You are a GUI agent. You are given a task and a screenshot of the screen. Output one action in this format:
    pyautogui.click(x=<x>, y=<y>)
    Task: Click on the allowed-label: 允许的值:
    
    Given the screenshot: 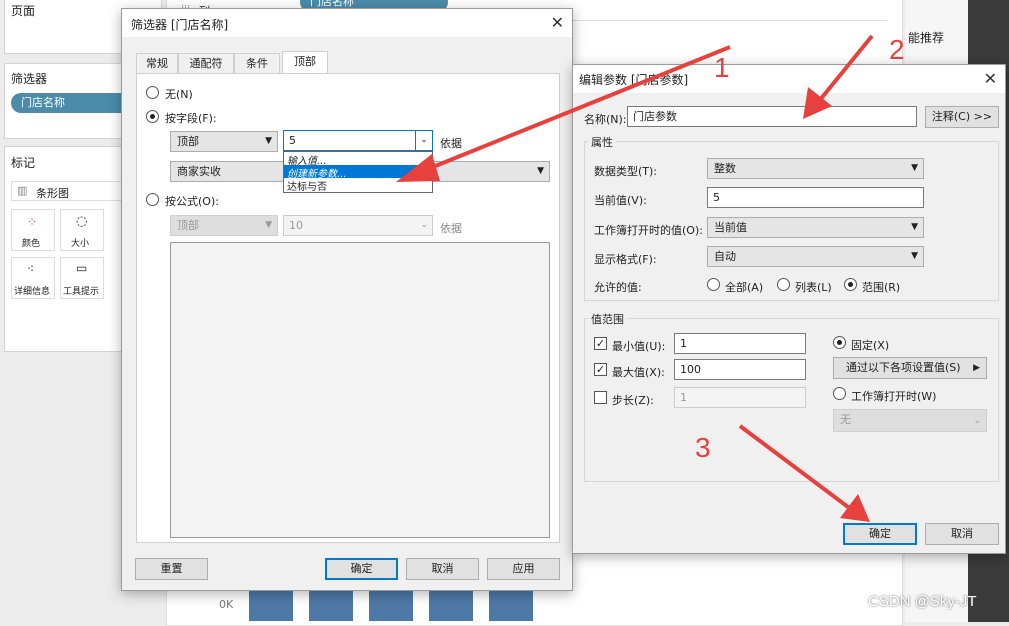 What is the action you would take?
    pyautogui.click(x=618, y=287)
    